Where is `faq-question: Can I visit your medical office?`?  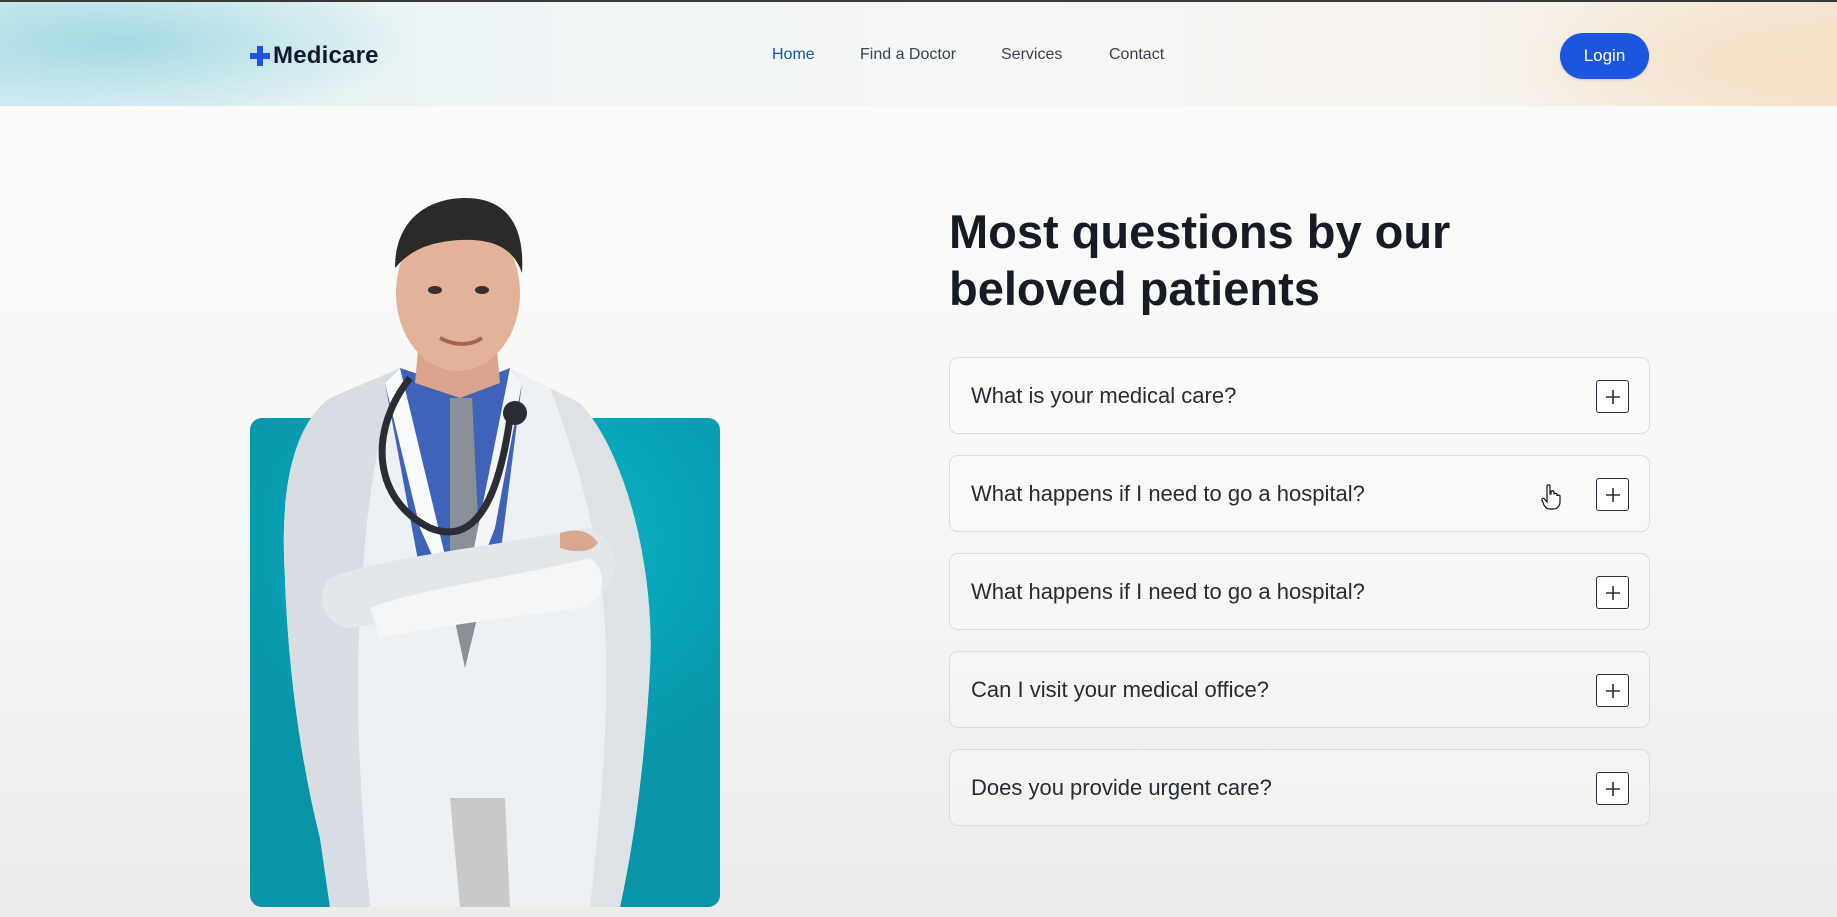 faq-question: Can I visit your medical office? is located at coordinates (1120, 689).